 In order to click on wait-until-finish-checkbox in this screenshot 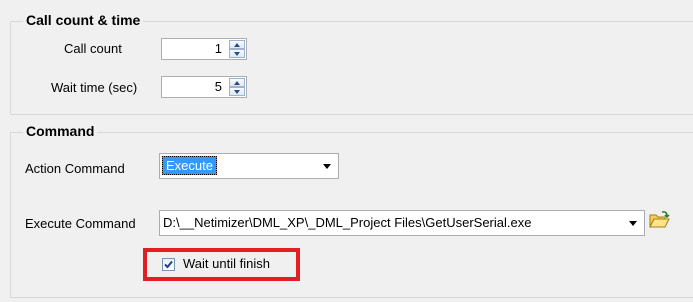, I will do `click(168, 264)`.